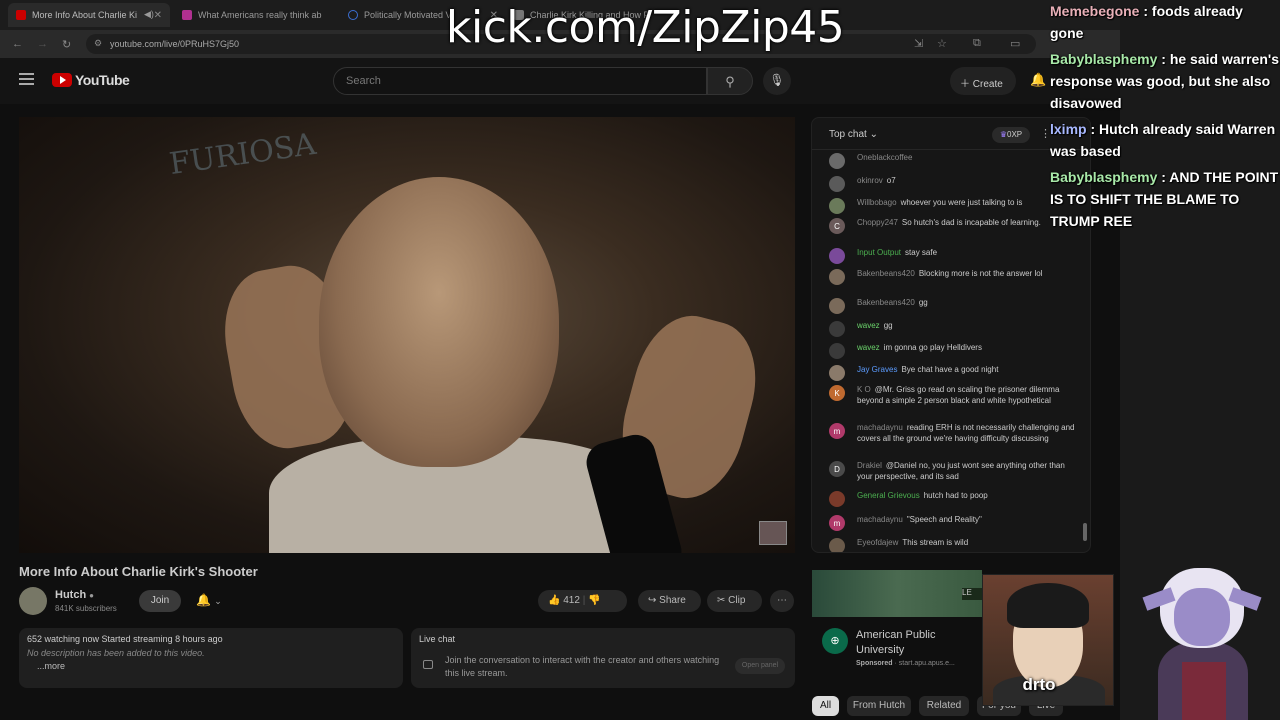 This screenshot has width=1280, height=720. Describe the element at coordinates (837, 393) in the screenshot. I see `chat-avatar: K` at that location.